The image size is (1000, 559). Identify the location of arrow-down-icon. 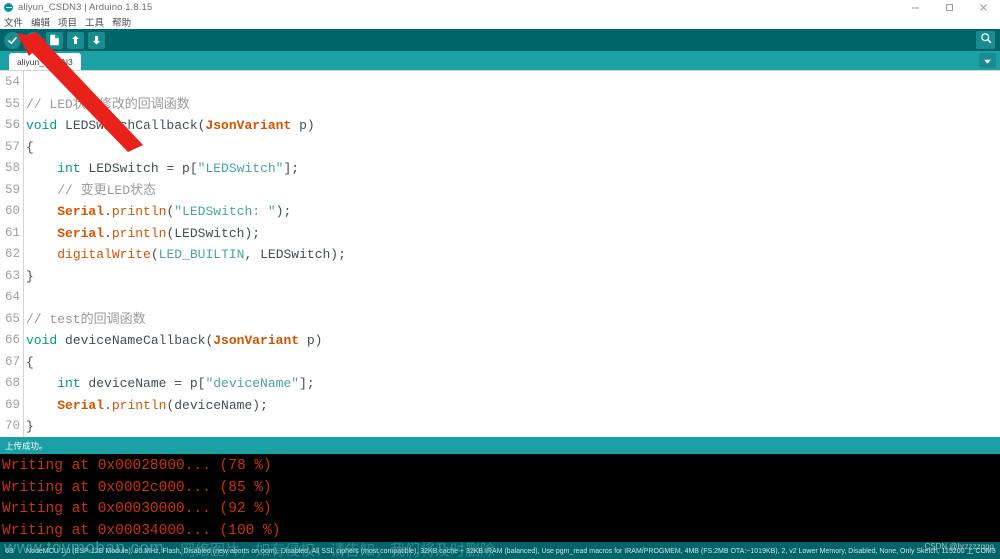
(96, 40).